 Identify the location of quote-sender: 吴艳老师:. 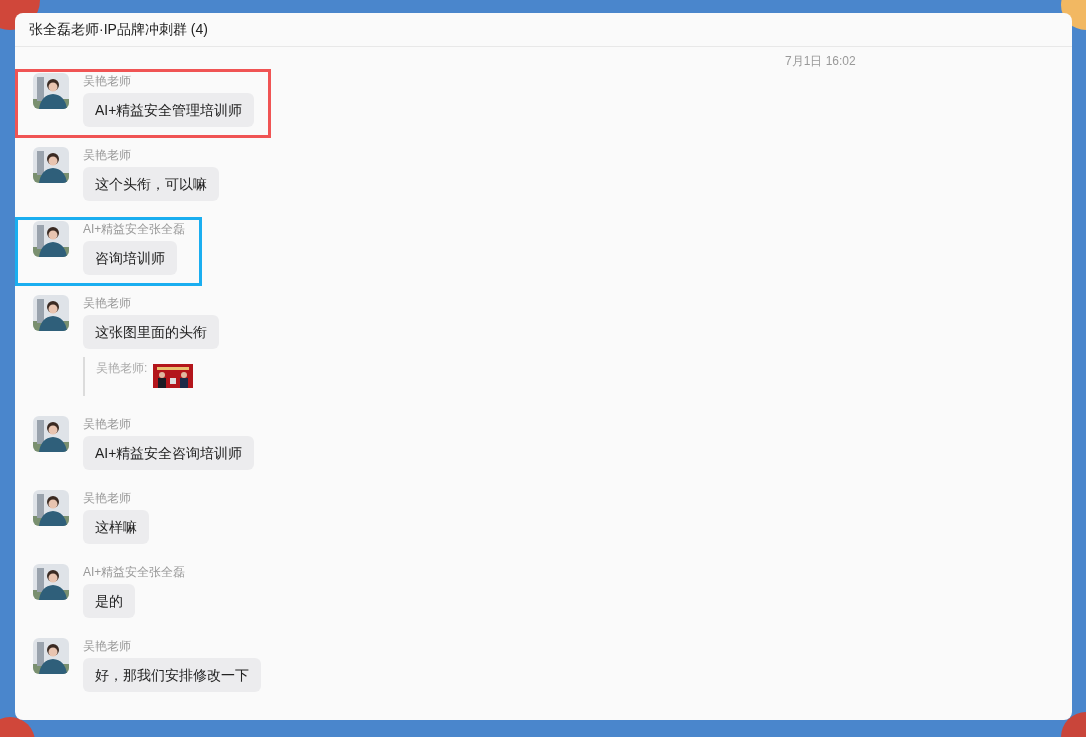
(122, 368).